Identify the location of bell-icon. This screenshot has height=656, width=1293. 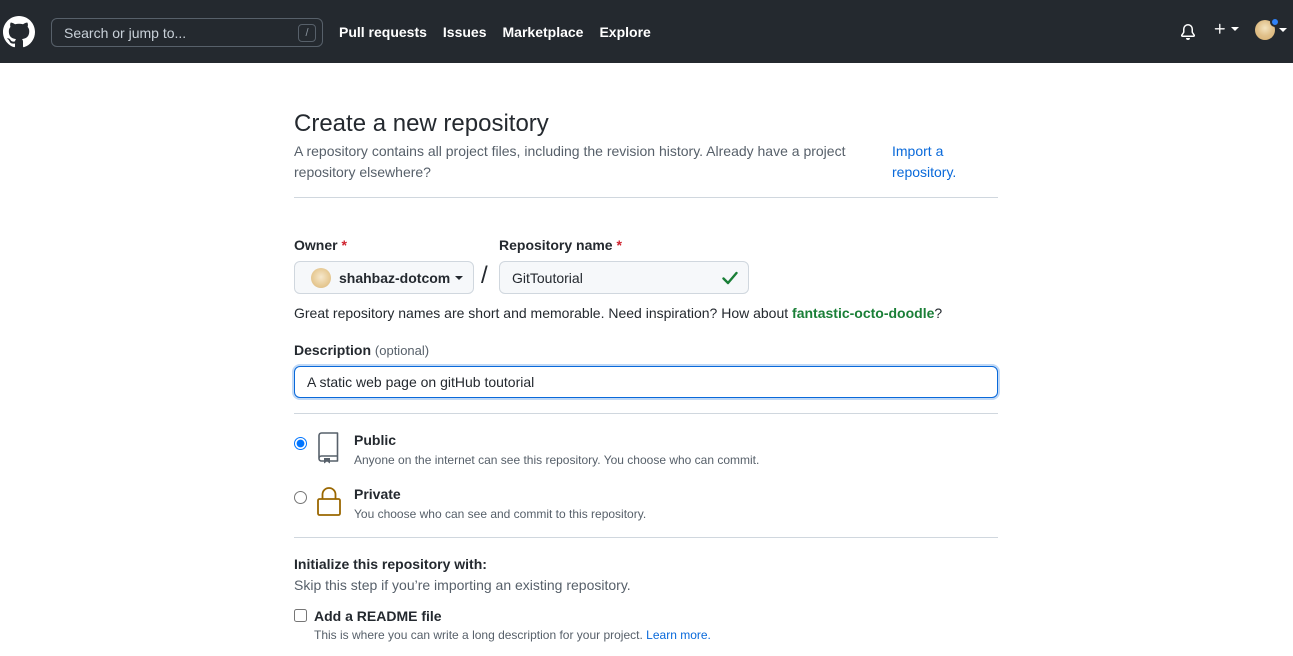
(1188, 32).